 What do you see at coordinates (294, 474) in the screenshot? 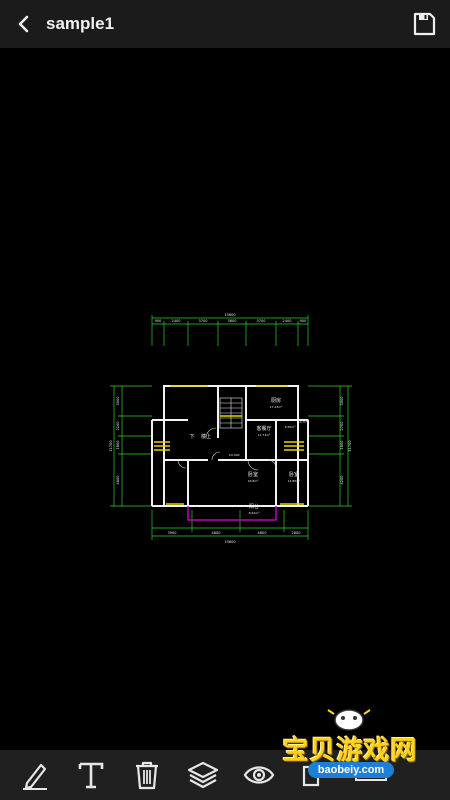
I see `room-bedroom-2: 卧室` at bounding box center [294, 474].